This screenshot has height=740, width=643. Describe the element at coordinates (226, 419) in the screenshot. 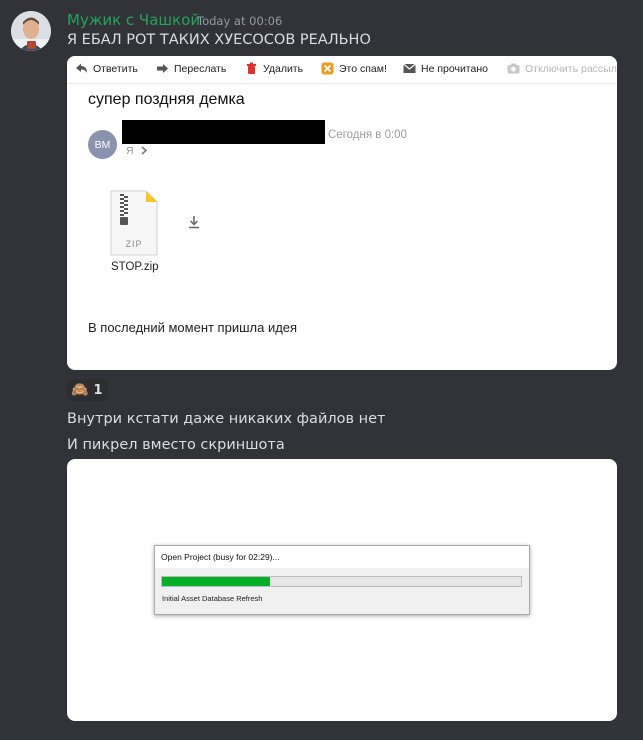

I see `message-text: Внутри кстати даже никаких файлов нет` at that location.